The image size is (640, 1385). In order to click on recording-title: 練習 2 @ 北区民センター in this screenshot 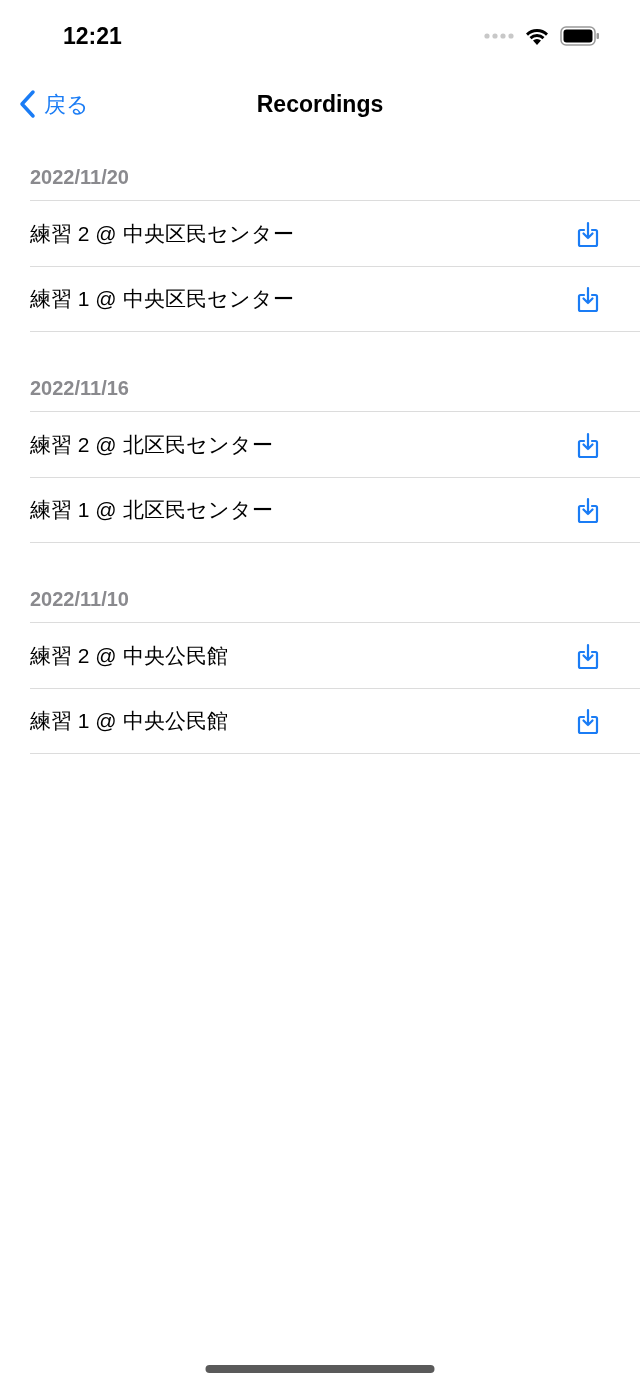, I will do `click(151, 444)`.